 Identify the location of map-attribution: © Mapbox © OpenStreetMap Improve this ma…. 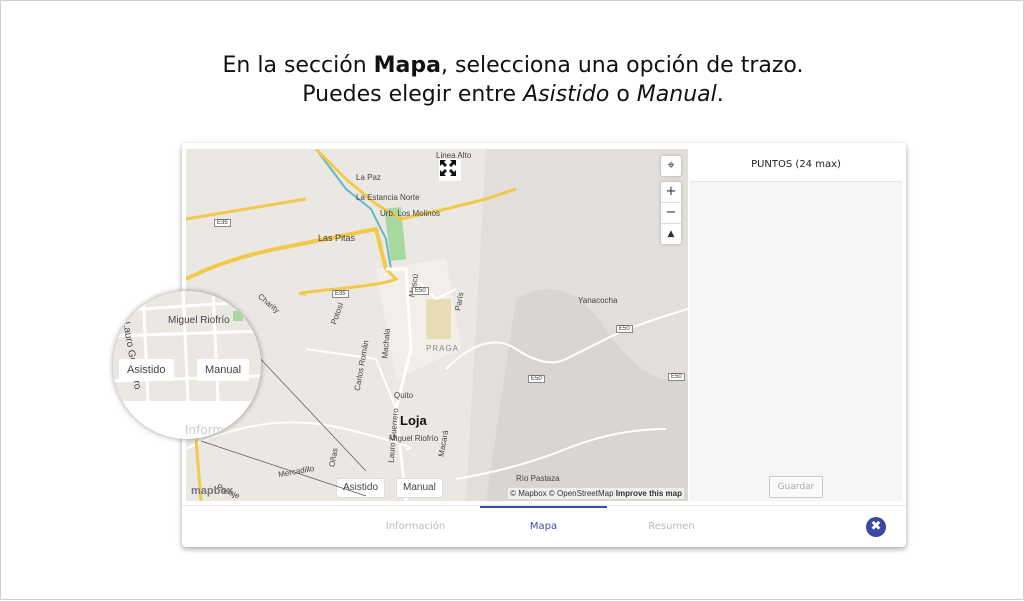
(596, 493).